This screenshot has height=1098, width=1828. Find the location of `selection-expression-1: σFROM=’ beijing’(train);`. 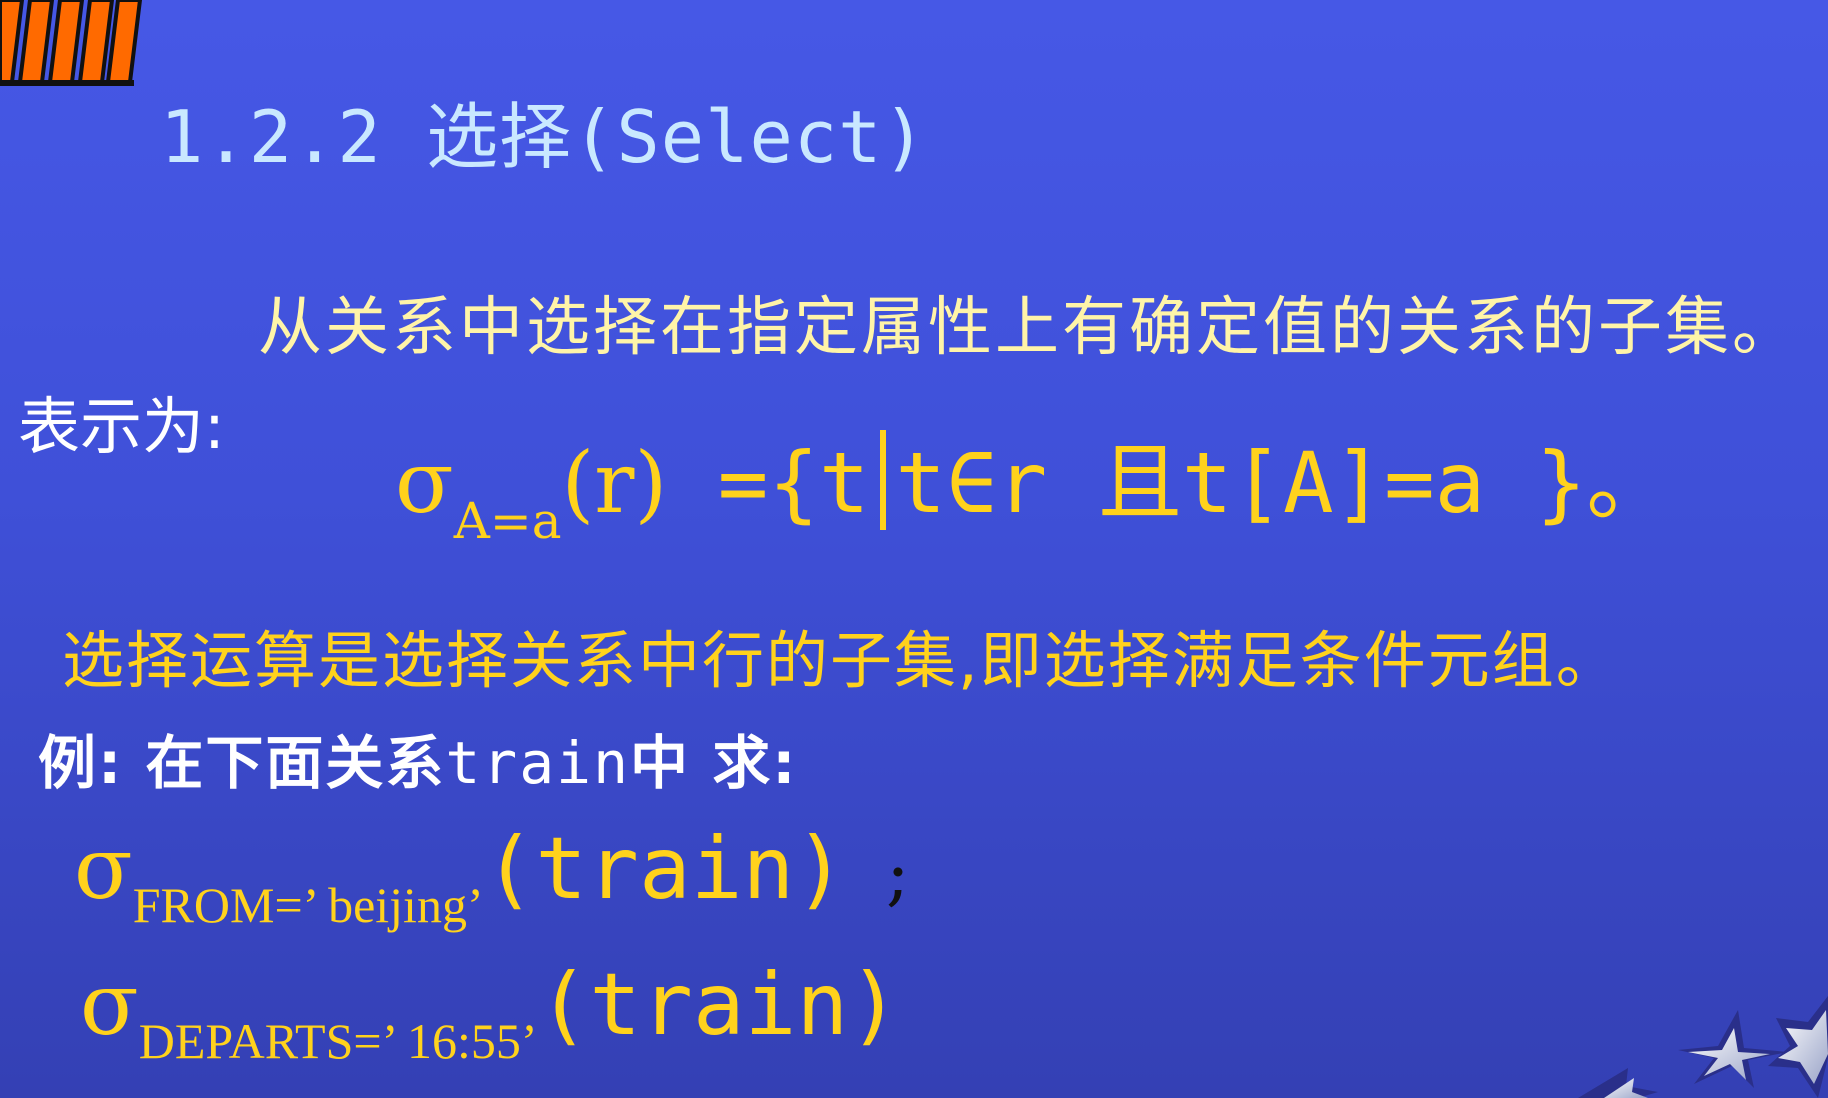

selection-expression-1: σFROM=’ beijing’(train); is located at coordinates (492, 878).